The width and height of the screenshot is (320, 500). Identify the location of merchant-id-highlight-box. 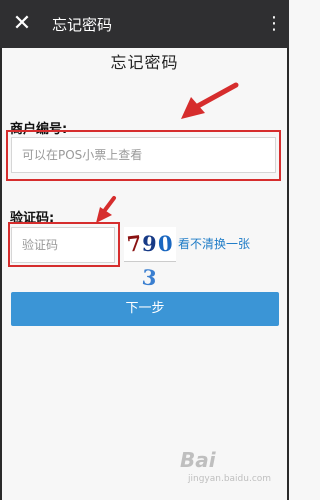
(143, 155).